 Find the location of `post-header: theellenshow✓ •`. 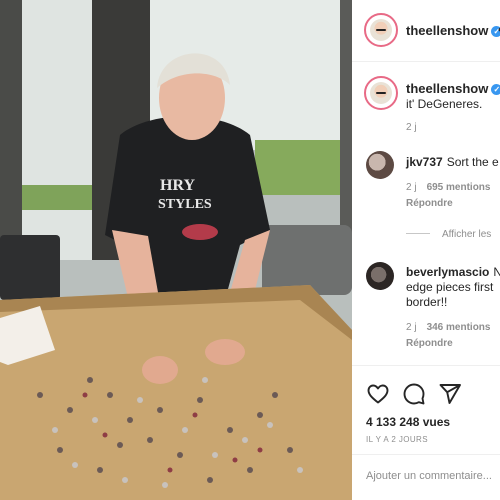

post-header: theellenshow✓ • is located at coordinates (426, 31).